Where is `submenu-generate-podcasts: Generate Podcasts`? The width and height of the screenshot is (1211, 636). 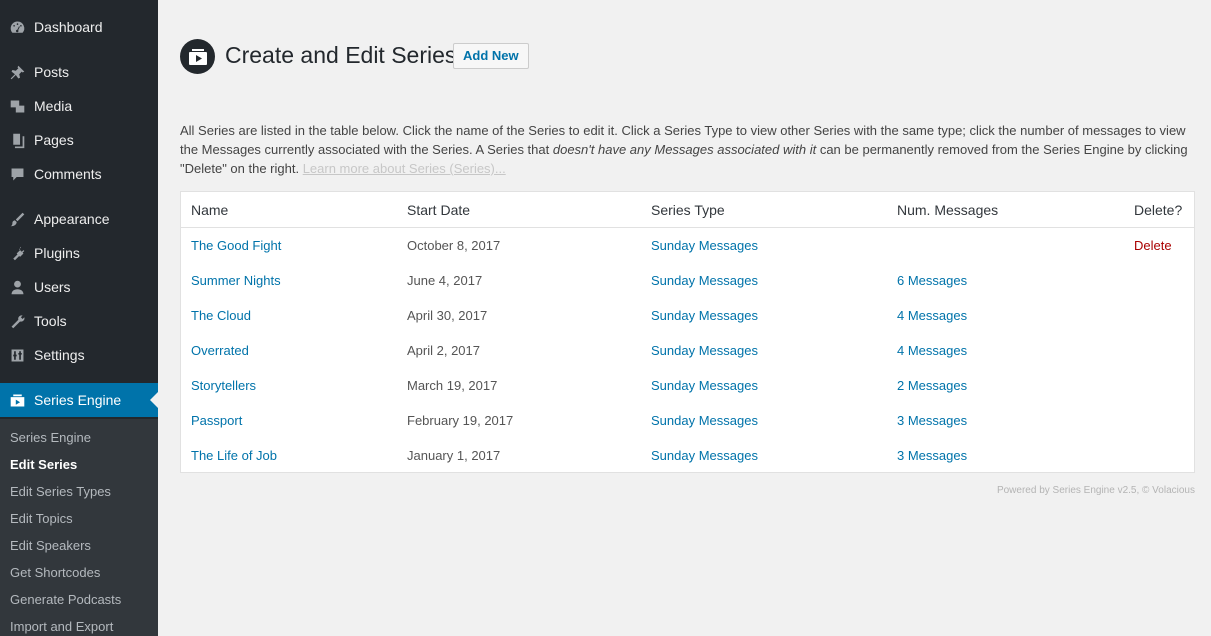
submenu-generate-podcasts: Generate Podcasts is located at coordinates (65, 599).